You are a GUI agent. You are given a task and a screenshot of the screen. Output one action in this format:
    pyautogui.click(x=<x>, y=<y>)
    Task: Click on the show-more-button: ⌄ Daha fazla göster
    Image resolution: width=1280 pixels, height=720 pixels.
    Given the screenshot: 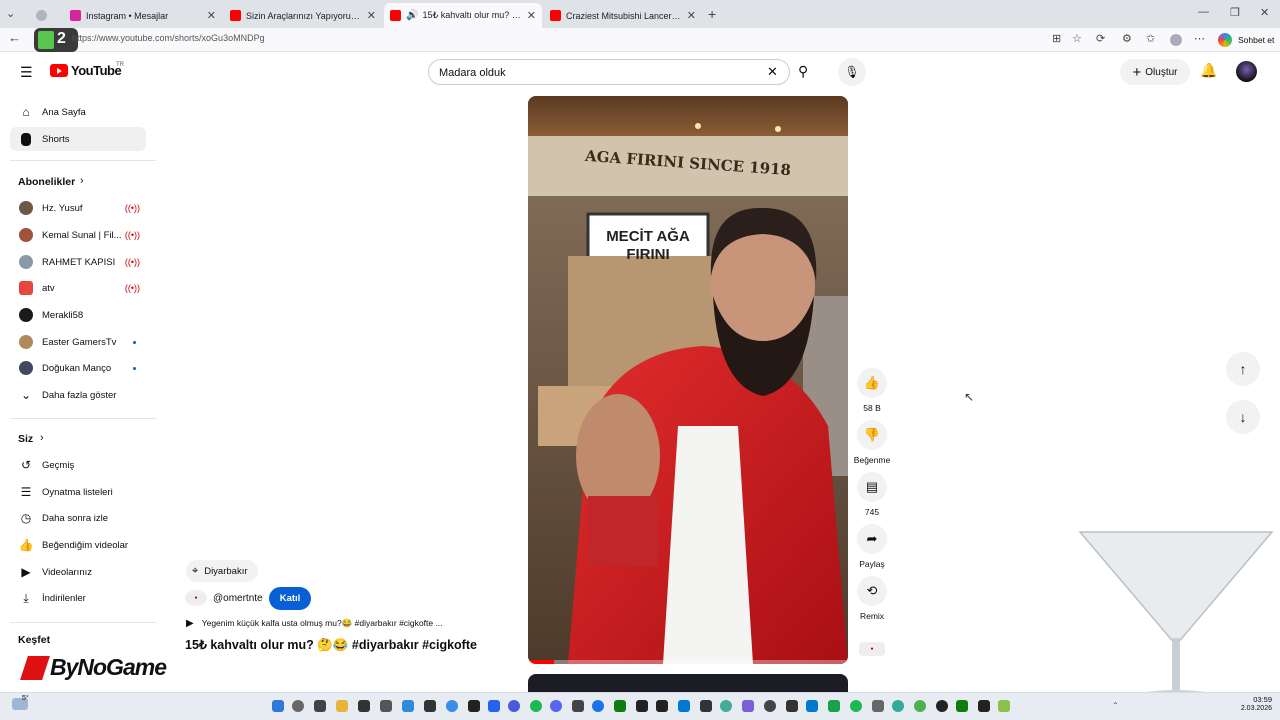 What is the action you would take?
    pyautogui.click(x=78, y=395)
    